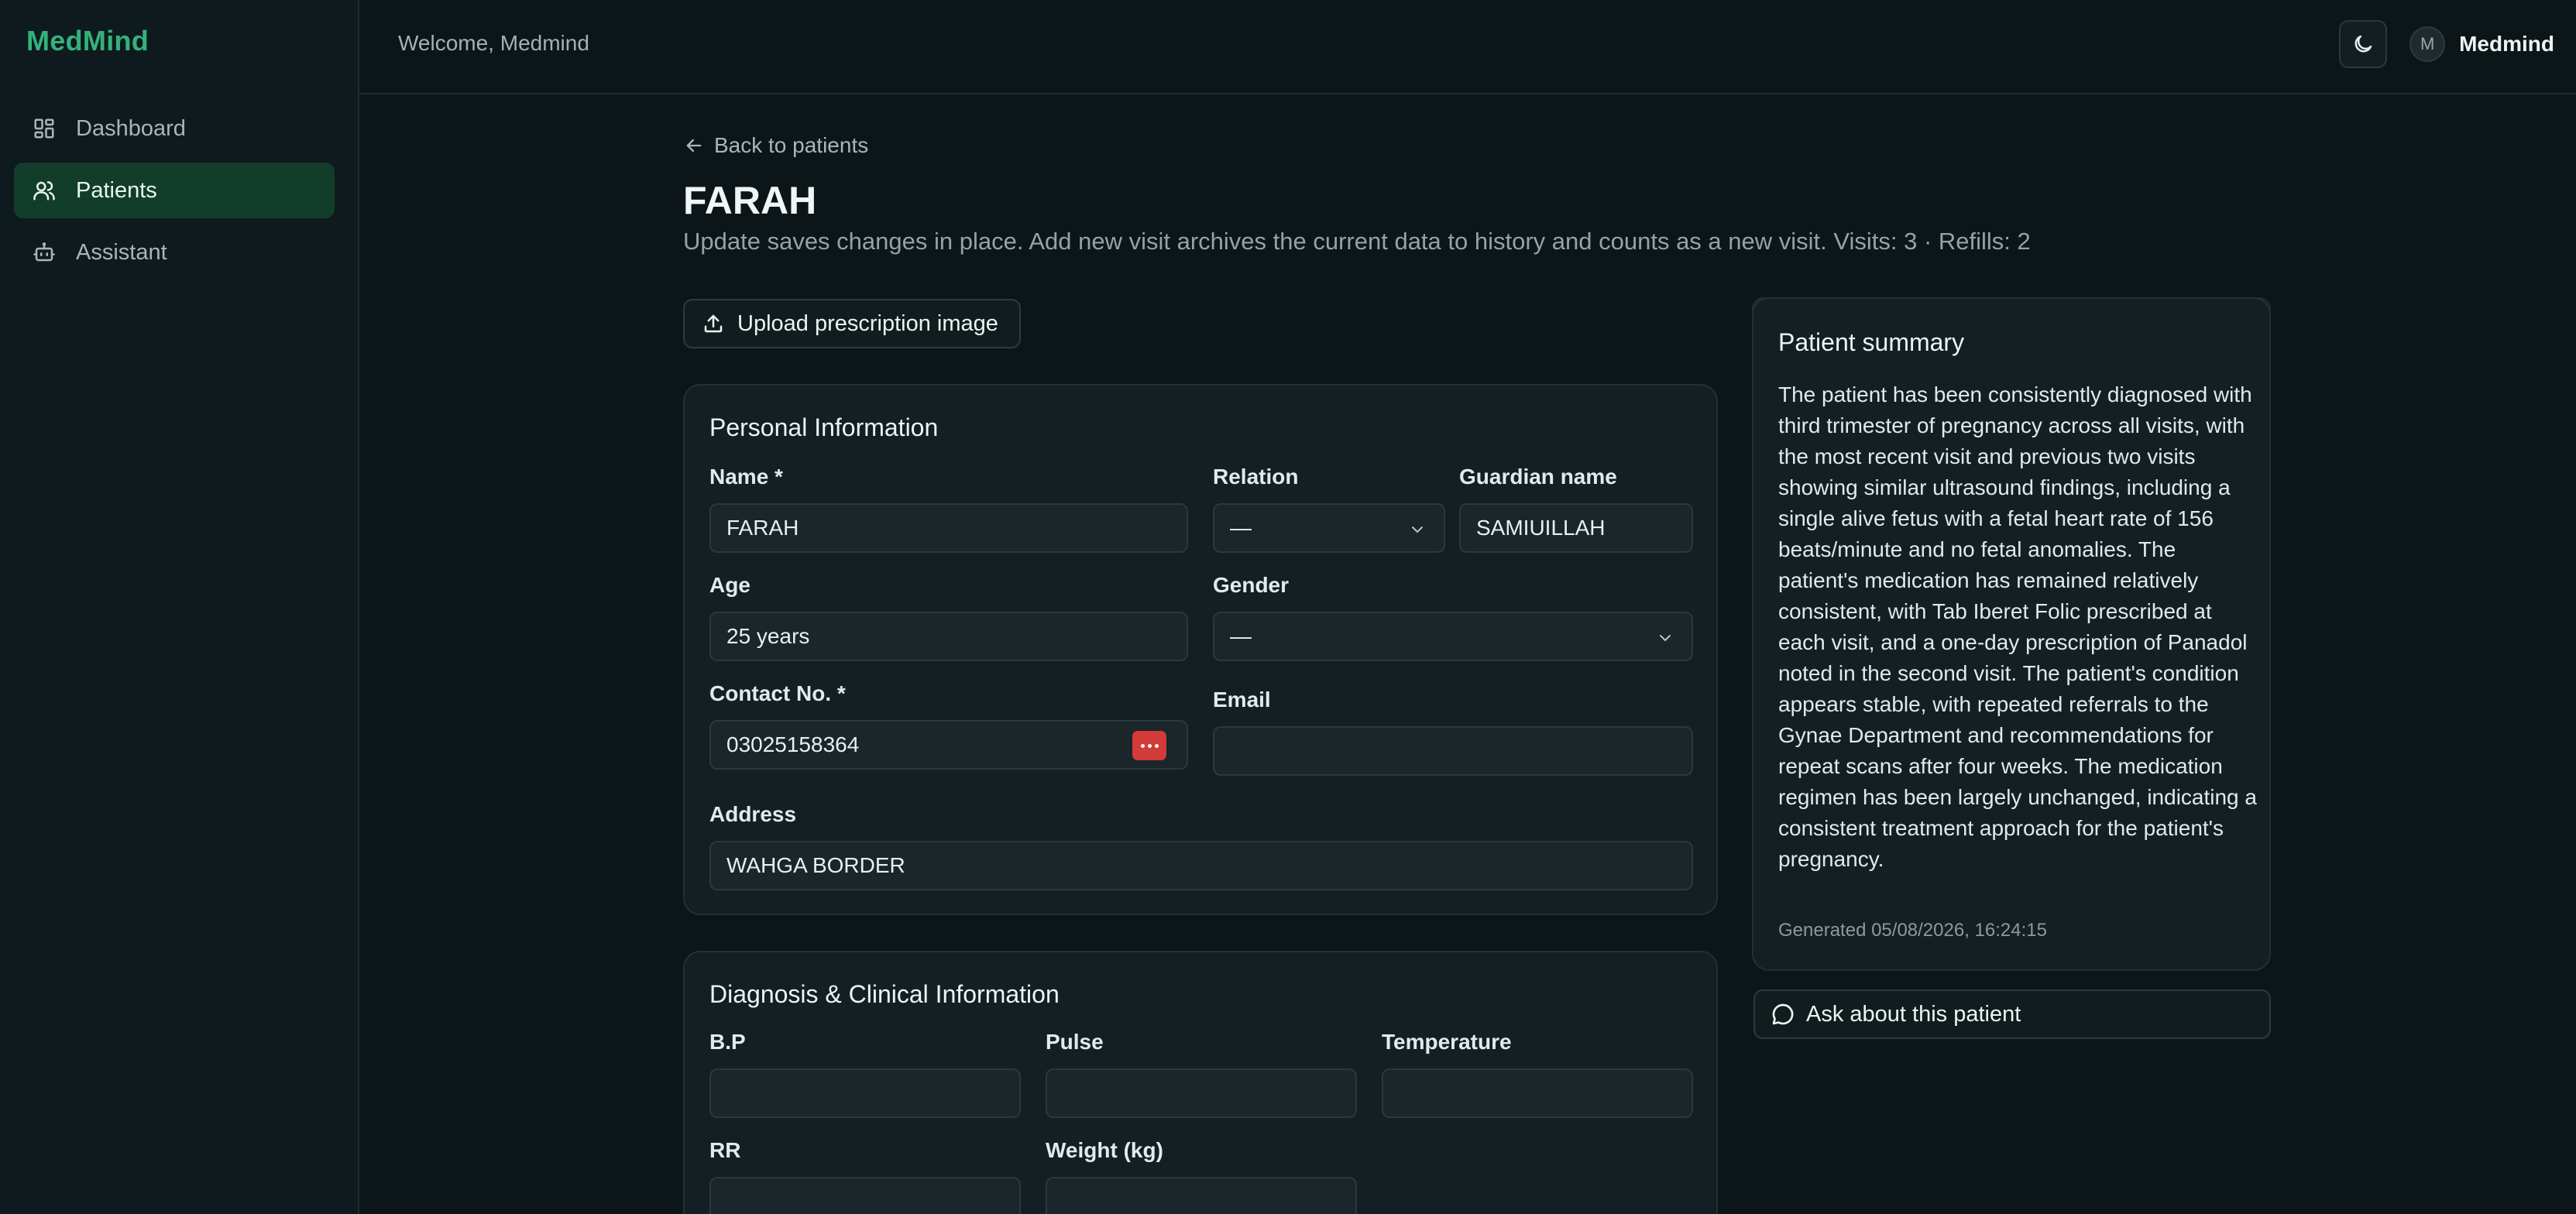 The height and width of the screenshot is (1214, 2576). What do you see at coordinates (793, 744) in the screenshot?
I see `contact-value: 03025158364` at bounding box center [793, 744].